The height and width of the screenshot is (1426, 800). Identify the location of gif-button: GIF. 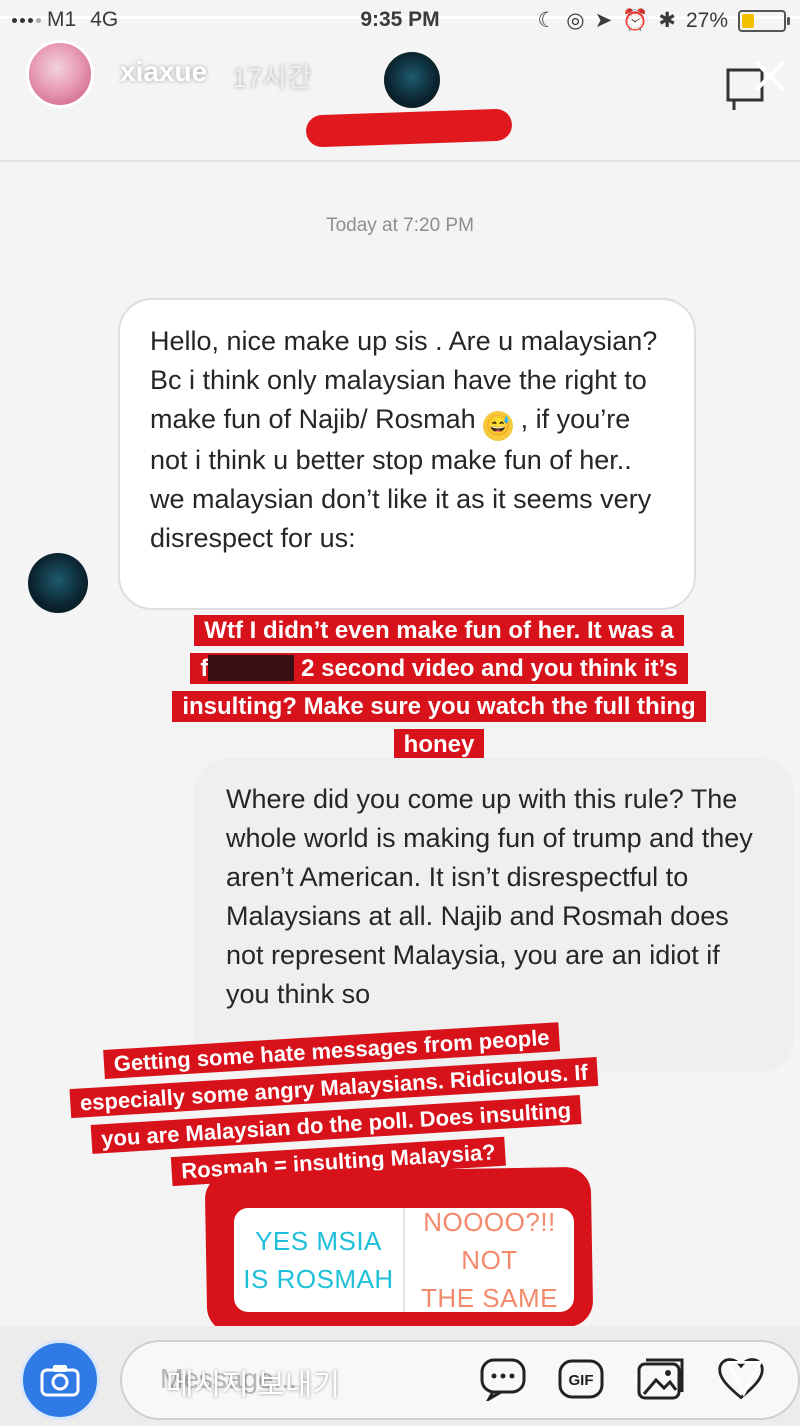
(581, 1379).